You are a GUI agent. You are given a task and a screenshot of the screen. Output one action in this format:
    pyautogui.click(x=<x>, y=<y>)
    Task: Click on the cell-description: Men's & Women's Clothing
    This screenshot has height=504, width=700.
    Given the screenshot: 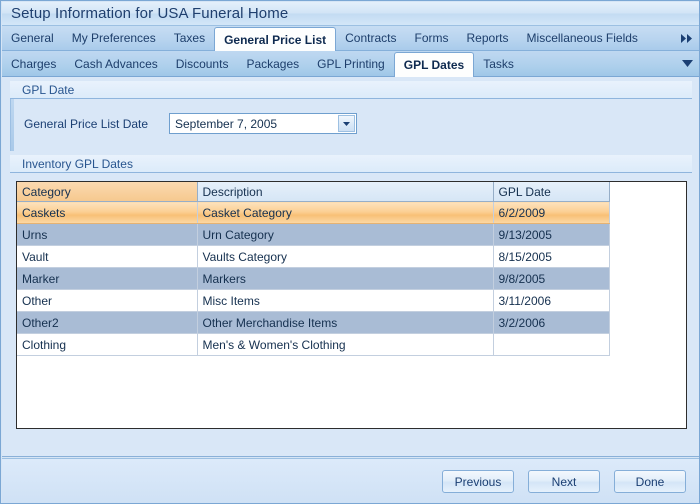 What is the action you would take?
    pyautogui.click(x=345, y=344)
    